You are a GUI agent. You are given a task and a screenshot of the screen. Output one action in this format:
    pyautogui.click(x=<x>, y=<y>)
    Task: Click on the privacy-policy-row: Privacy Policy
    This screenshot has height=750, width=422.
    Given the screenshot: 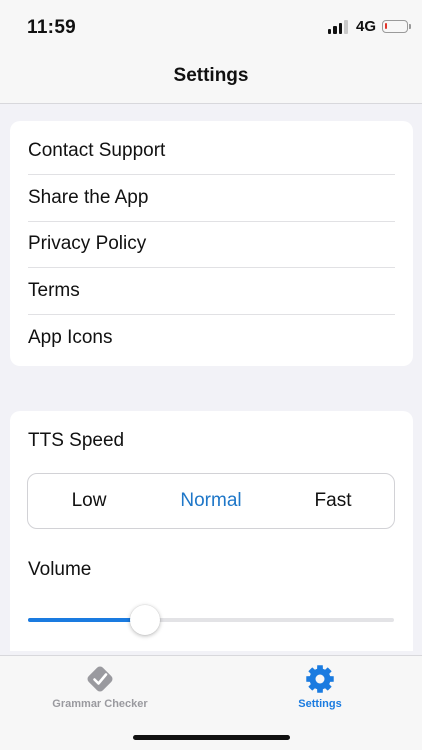 What is the action you would take?
    pyautogui.click(x=211, y=245)
    